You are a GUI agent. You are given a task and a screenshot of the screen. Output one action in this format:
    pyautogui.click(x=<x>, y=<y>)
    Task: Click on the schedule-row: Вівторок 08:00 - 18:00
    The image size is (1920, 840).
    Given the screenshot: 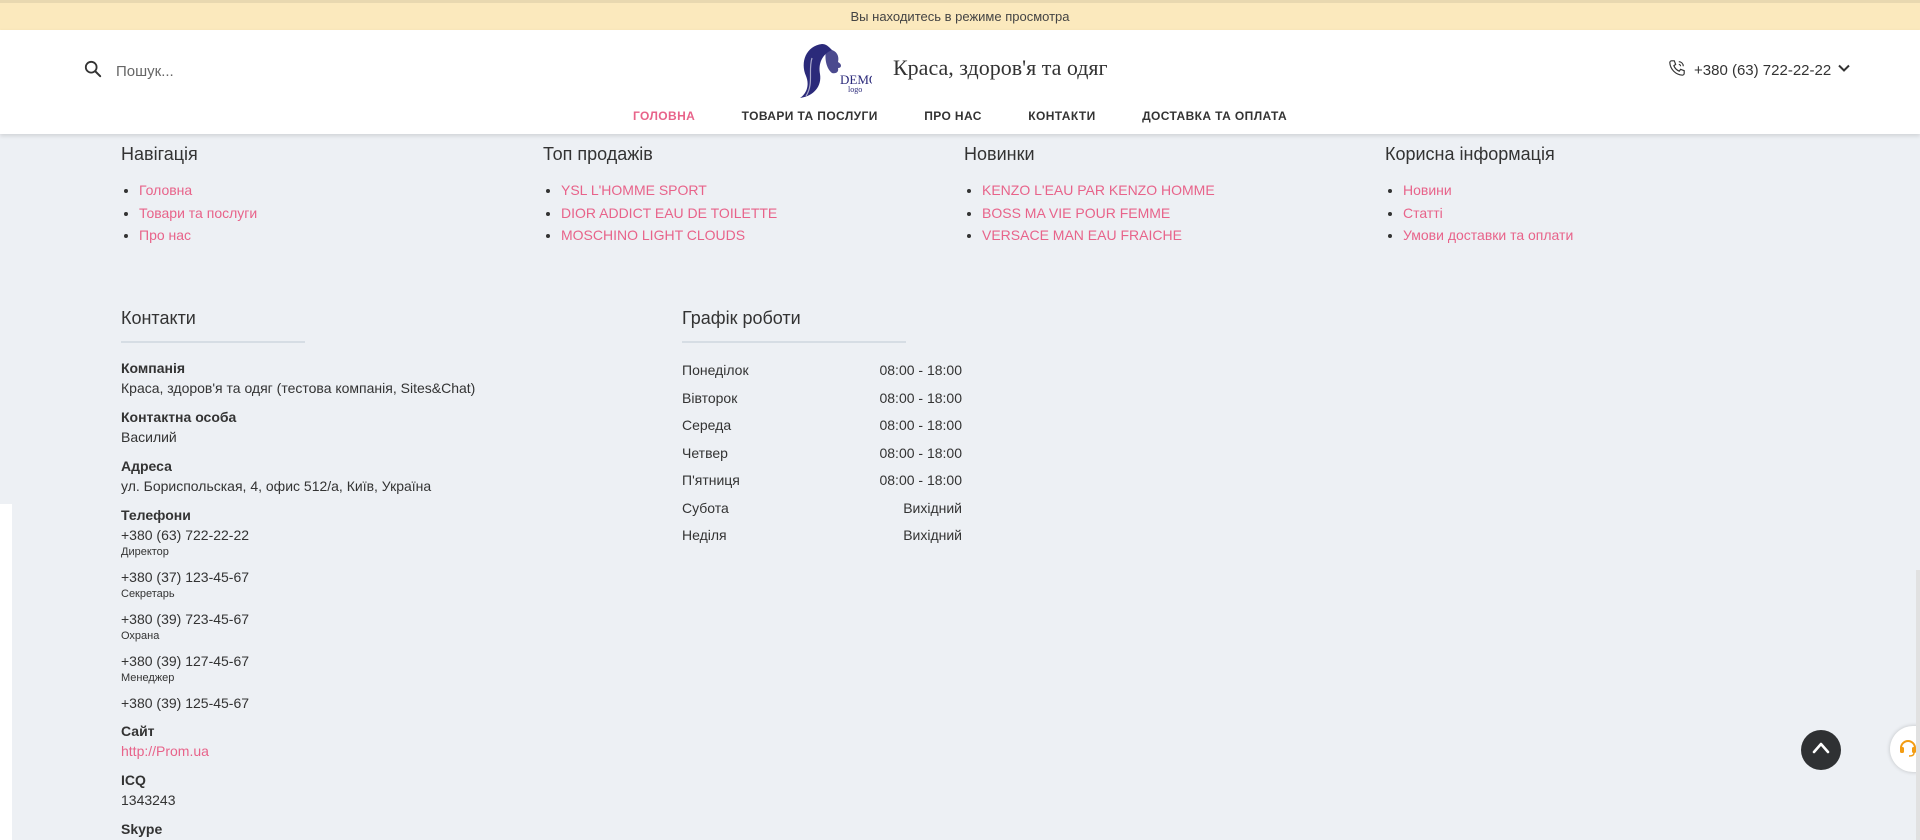 What is the action you would take?
    pyautogui.click(x=822, y=397)
    